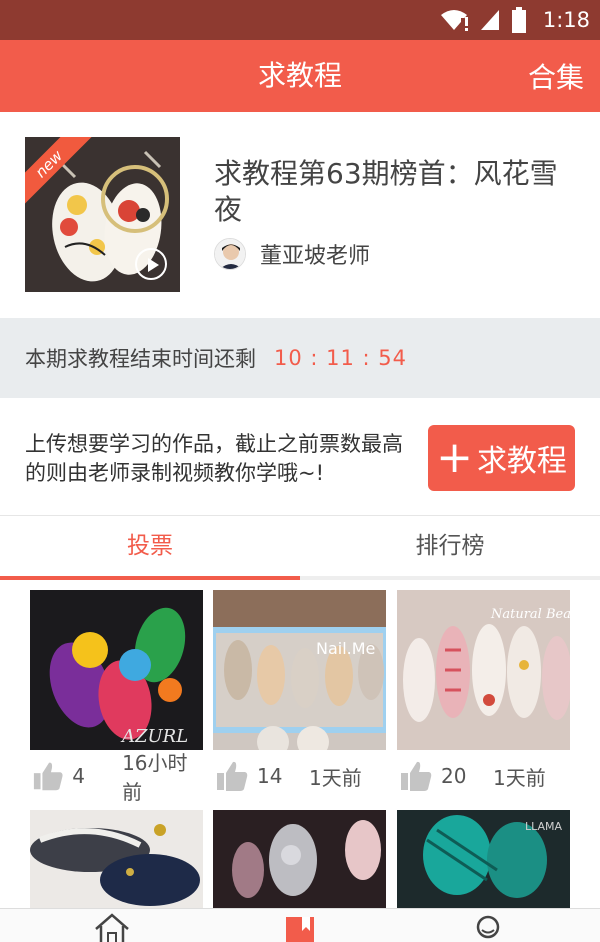 Image resolution: width=600 pixels, height=942 pixels. Describe the element at coordinates (150, 548) in the screenshot. I see `tab-vote: 投票` at that location.